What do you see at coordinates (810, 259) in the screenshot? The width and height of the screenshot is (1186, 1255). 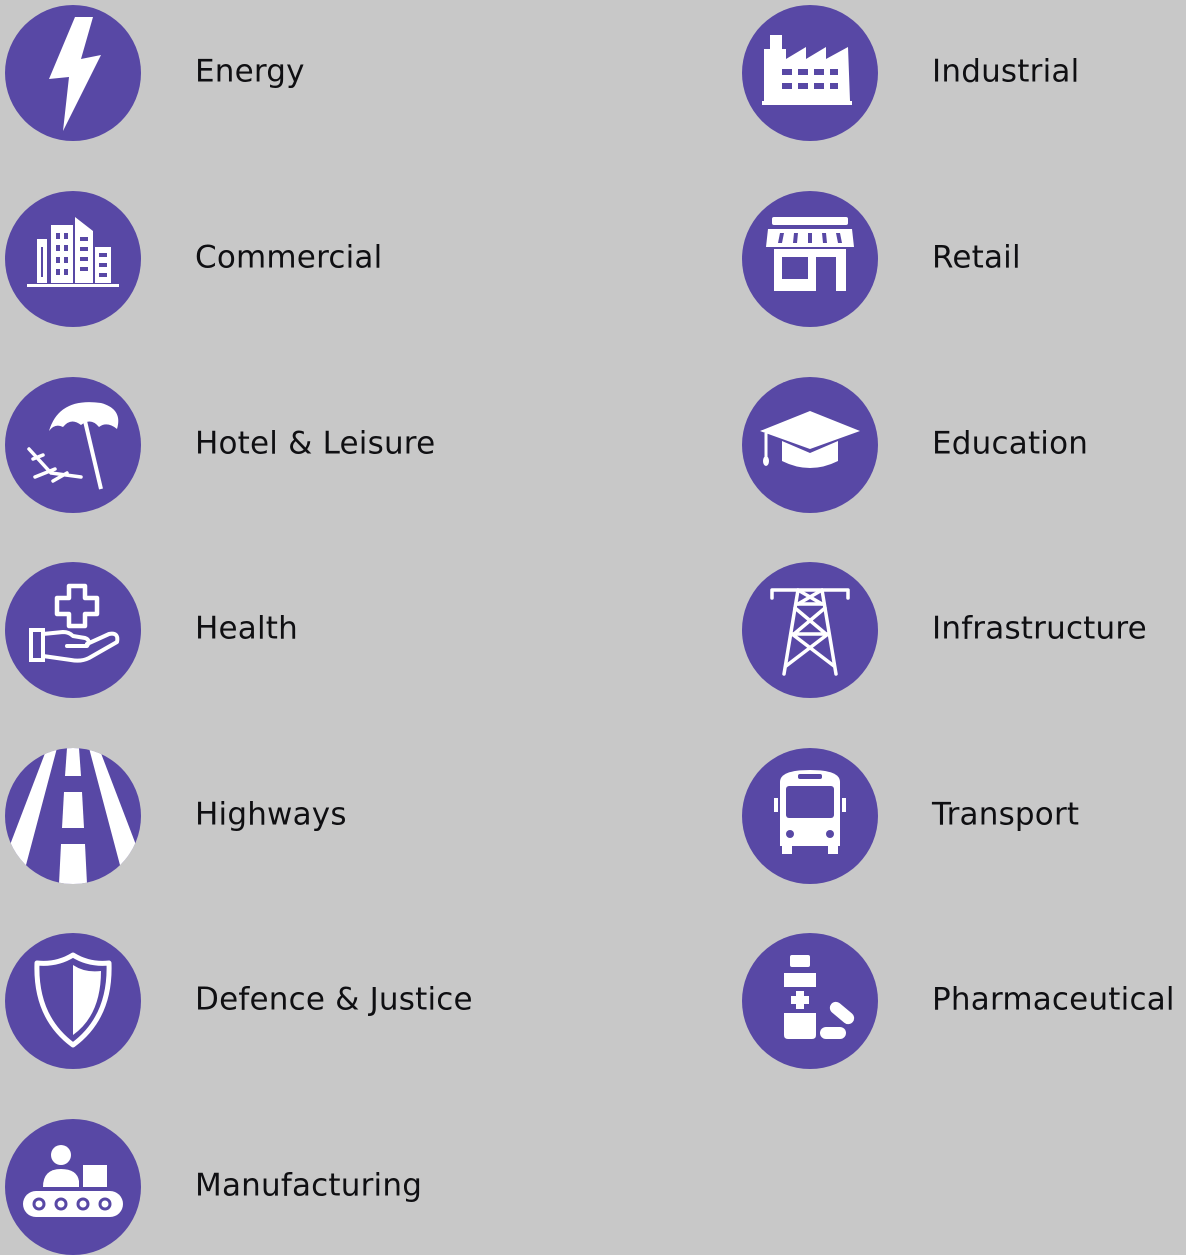 I see `storefront-icon` at bounding box center [810, 259].